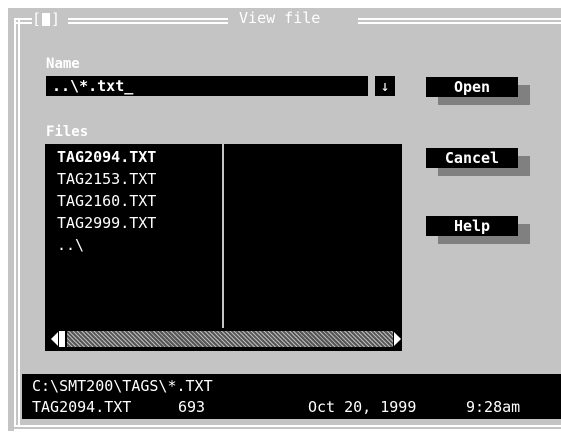 Image resolution: width=561 pixels, height=439 pixels. What do you see at coordinates (82, 407) in the screenshot?
I see `status-file-name: TAG2094.TXT` at bounding box center [82, 407].